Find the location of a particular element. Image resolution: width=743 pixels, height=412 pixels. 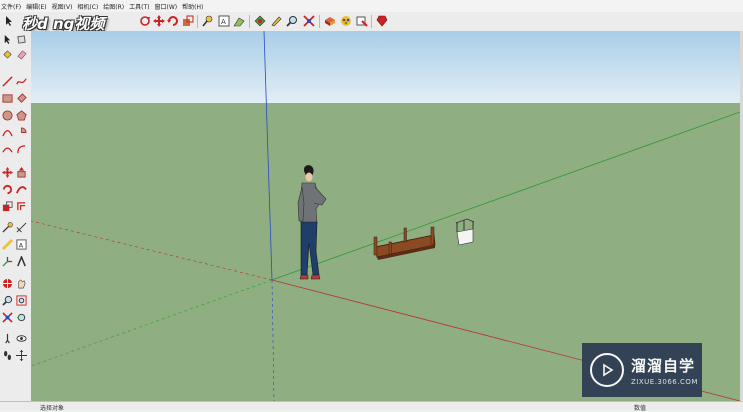

move-icon is located at coordinates (7, 172).